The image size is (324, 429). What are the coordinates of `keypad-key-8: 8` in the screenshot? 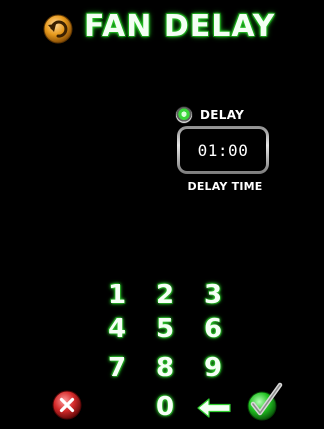 It's located at (165, 368).